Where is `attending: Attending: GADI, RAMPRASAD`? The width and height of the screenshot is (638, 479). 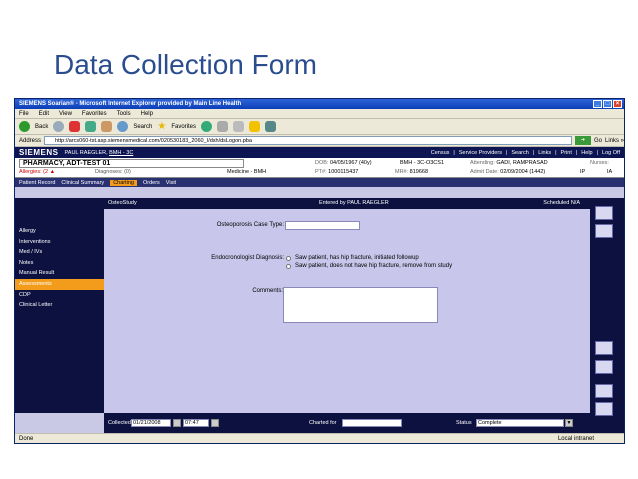 attending: Attending: GADI, RAMPRASAD is located at coordinates (509, 163).